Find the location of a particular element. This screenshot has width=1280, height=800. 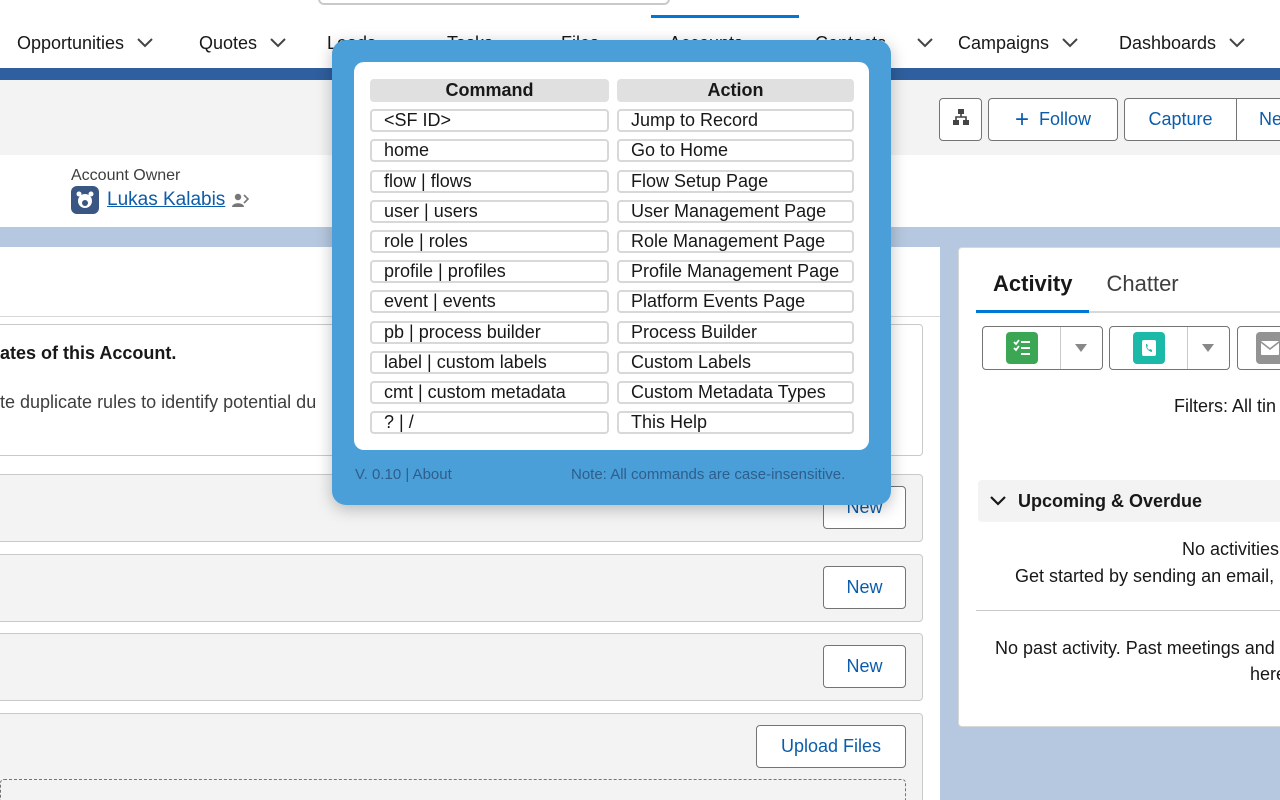

new-event-button is located at coordinates (1258, 348).